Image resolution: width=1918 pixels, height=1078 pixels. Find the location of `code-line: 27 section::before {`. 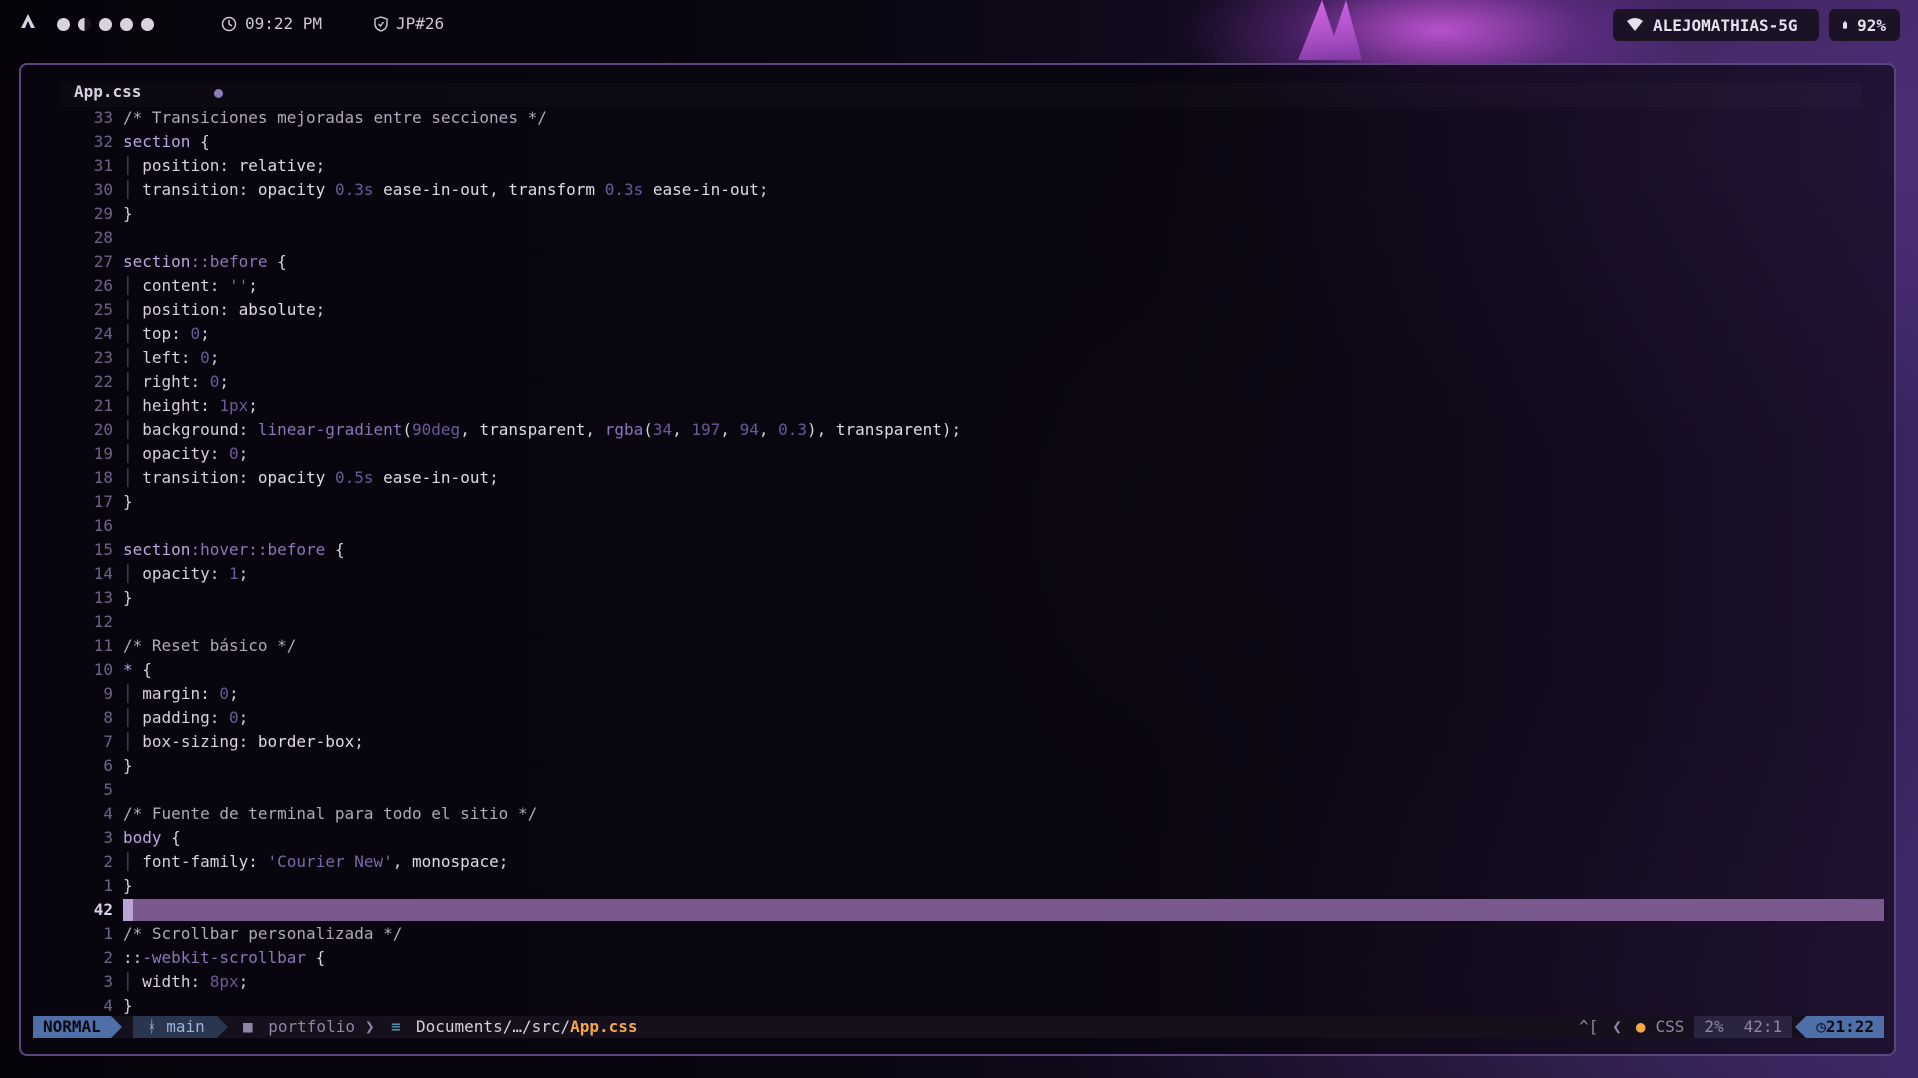

code-line: 27 section::before { is located at coordinates (951, 262).